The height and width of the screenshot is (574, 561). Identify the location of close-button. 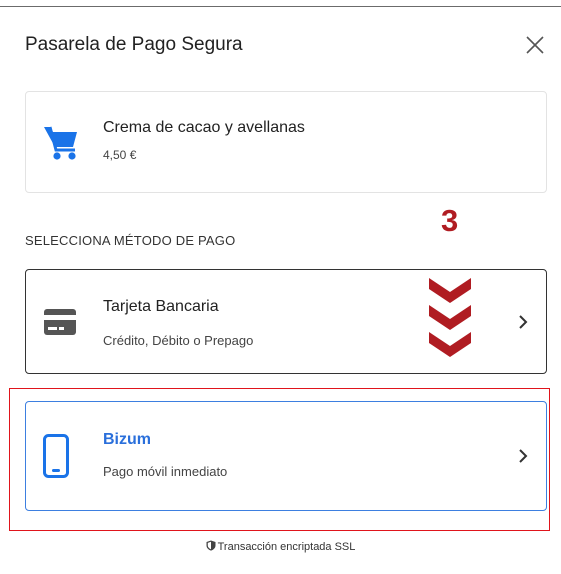
(537, 47).